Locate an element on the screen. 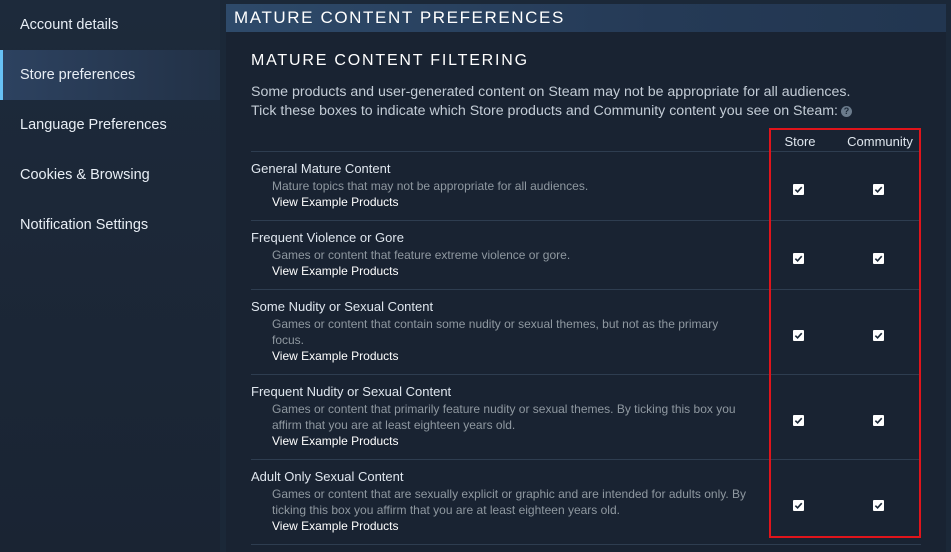 Image resolution: width=951 pixels, height=552 pixels. sidebar-item-notification-settings: Notification Settings is located at coordinates (110, 225).